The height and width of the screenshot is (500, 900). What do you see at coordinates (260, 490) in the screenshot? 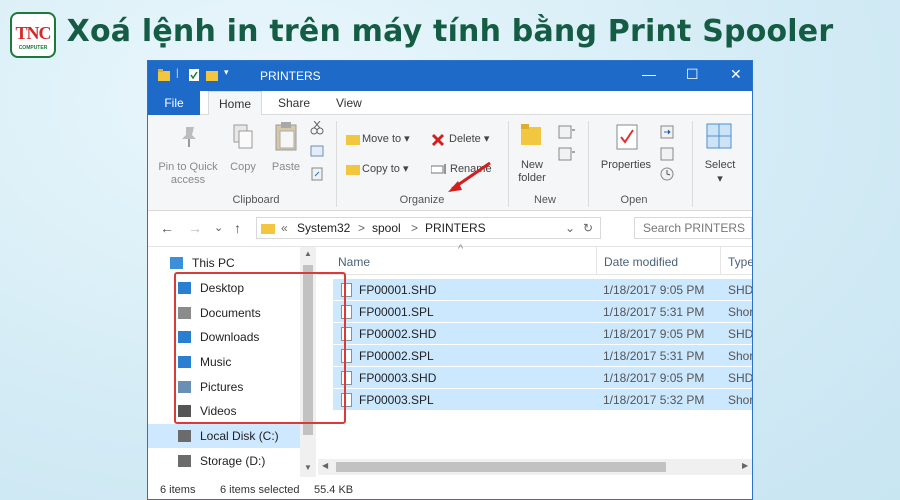
I see `selected-count: 6 items selected` at bounding box center [260, 490].